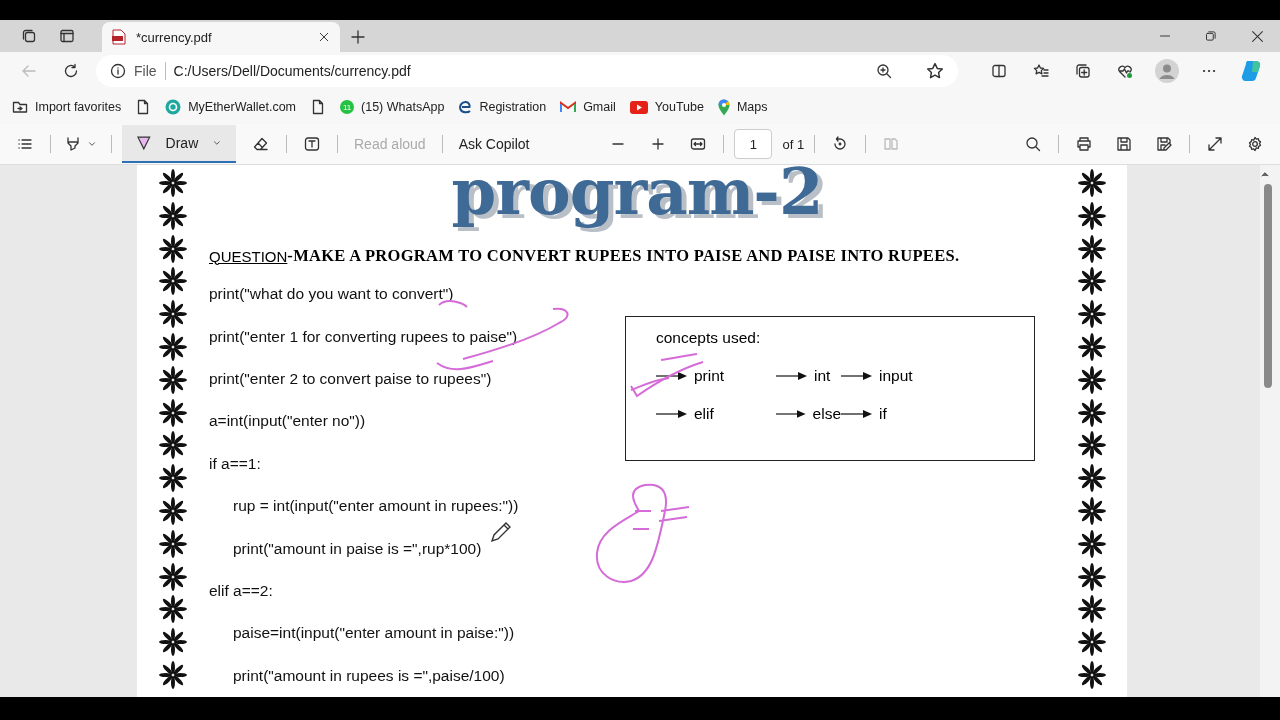  Describe the element at coordinates (119, 37) in the screenshot. I see `pdf-file-icon` at that location.